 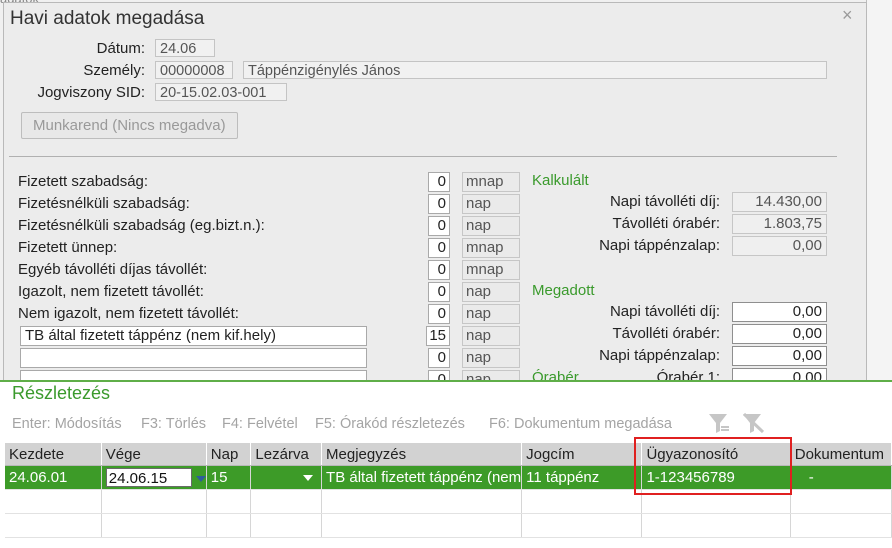 What do you see at coordinates (560, 180) in the screenshot?
I see `kalkulalt-header: Kalkulált` at bounding box center [560, 180].